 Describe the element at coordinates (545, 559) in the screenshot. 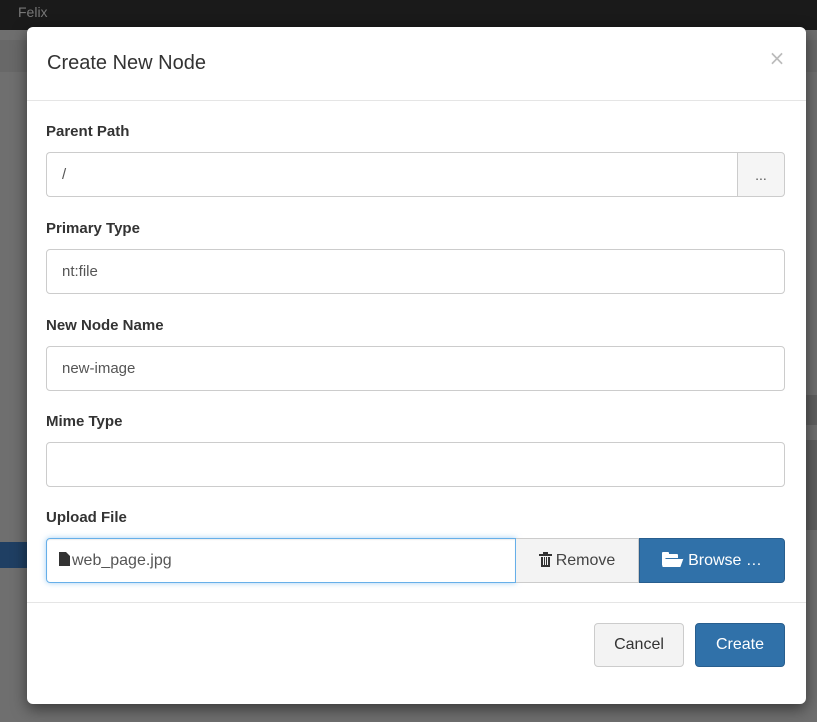

I see `trash-icon` at that location.